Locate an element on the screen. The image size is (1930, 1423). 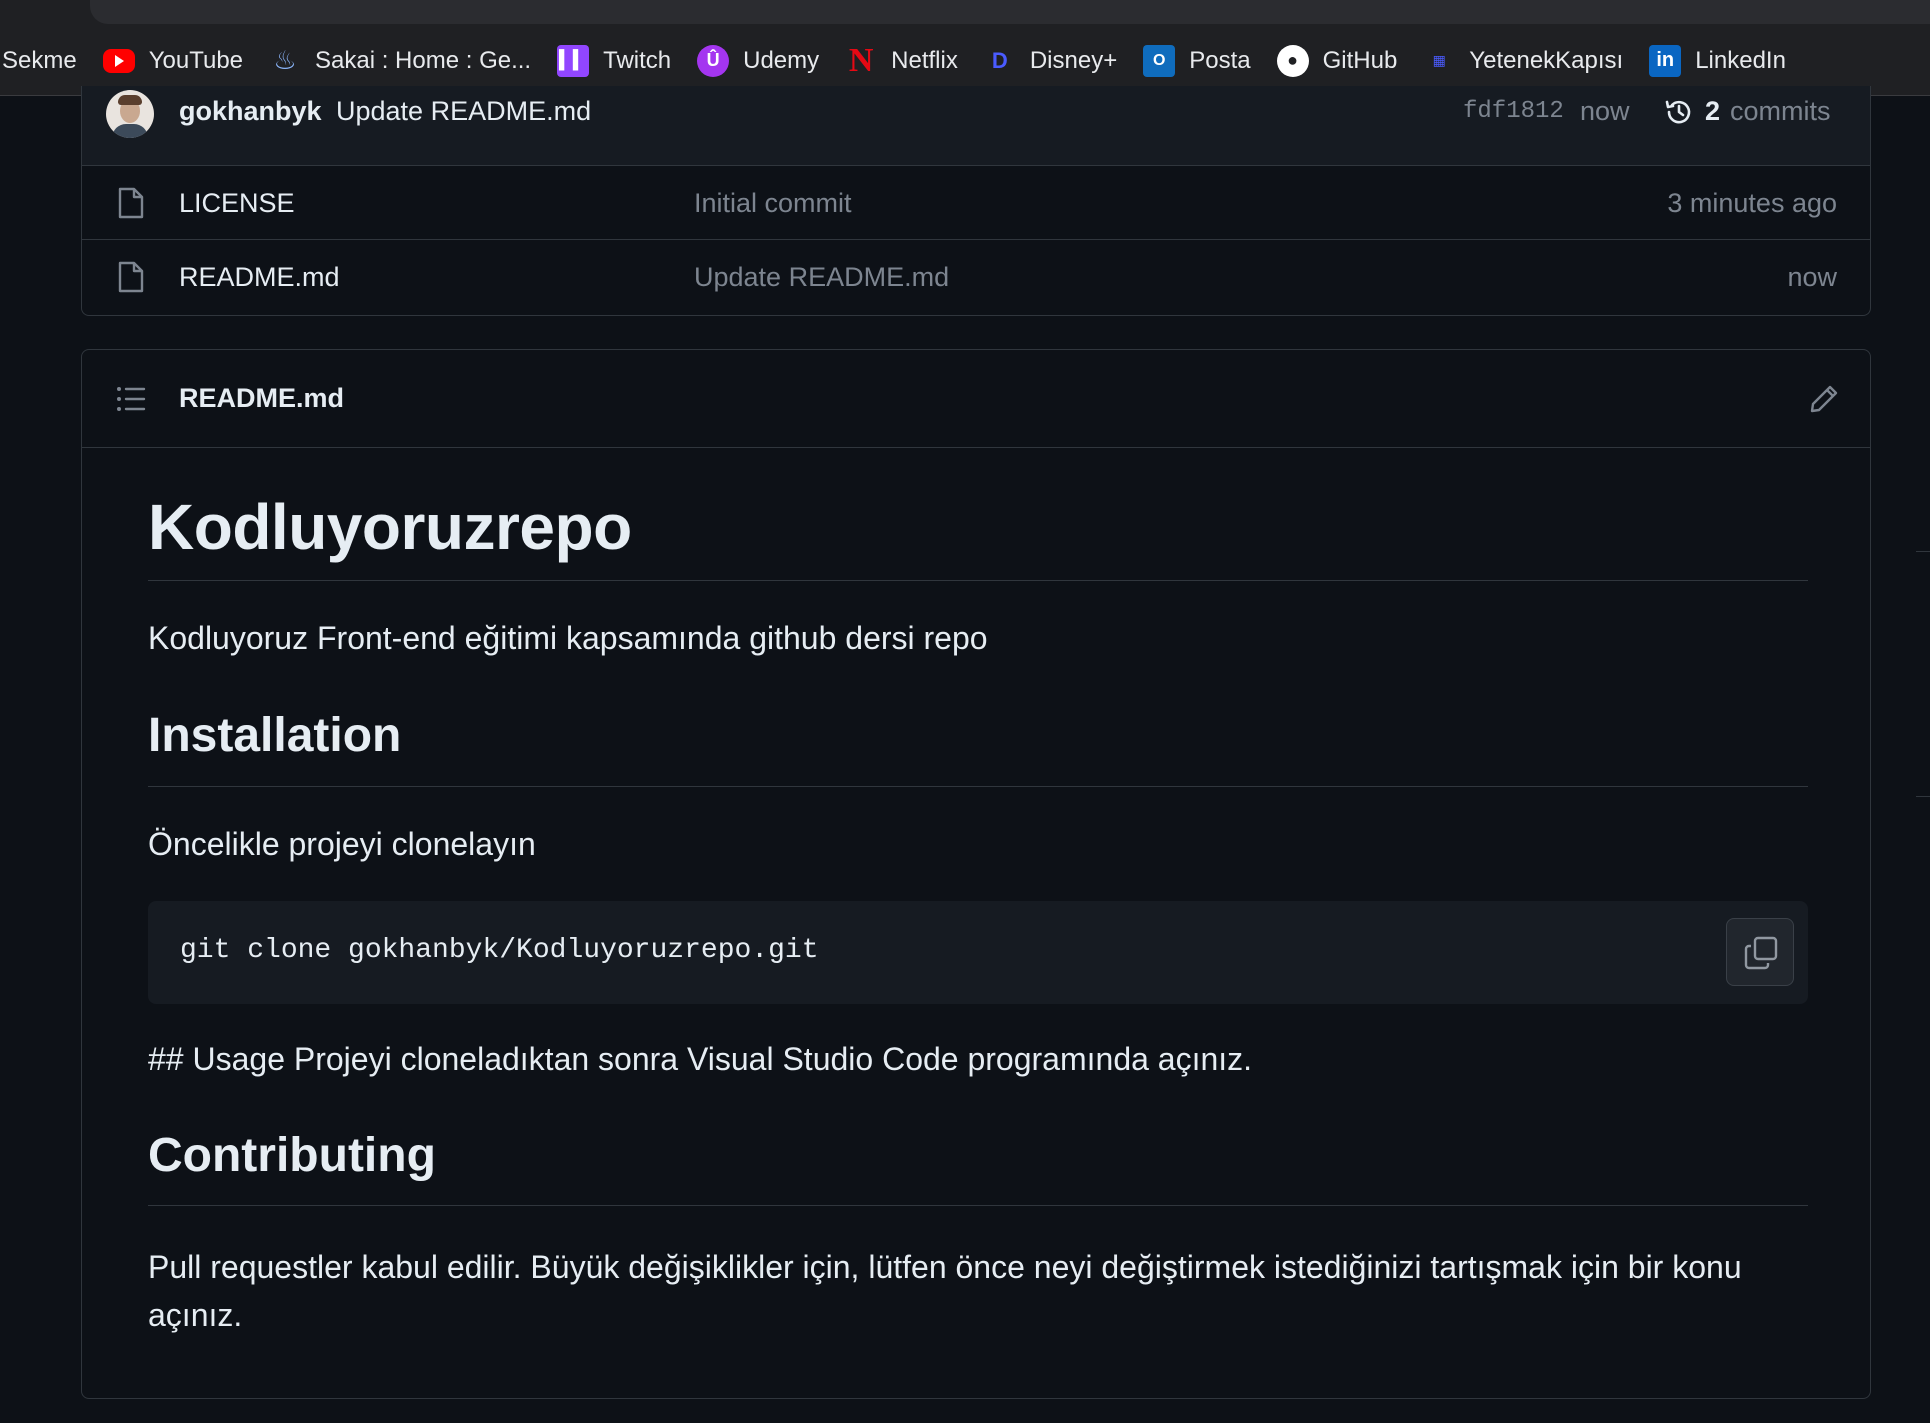
bookmark-label: LinkedIn is located at coordinates (1740, 60).